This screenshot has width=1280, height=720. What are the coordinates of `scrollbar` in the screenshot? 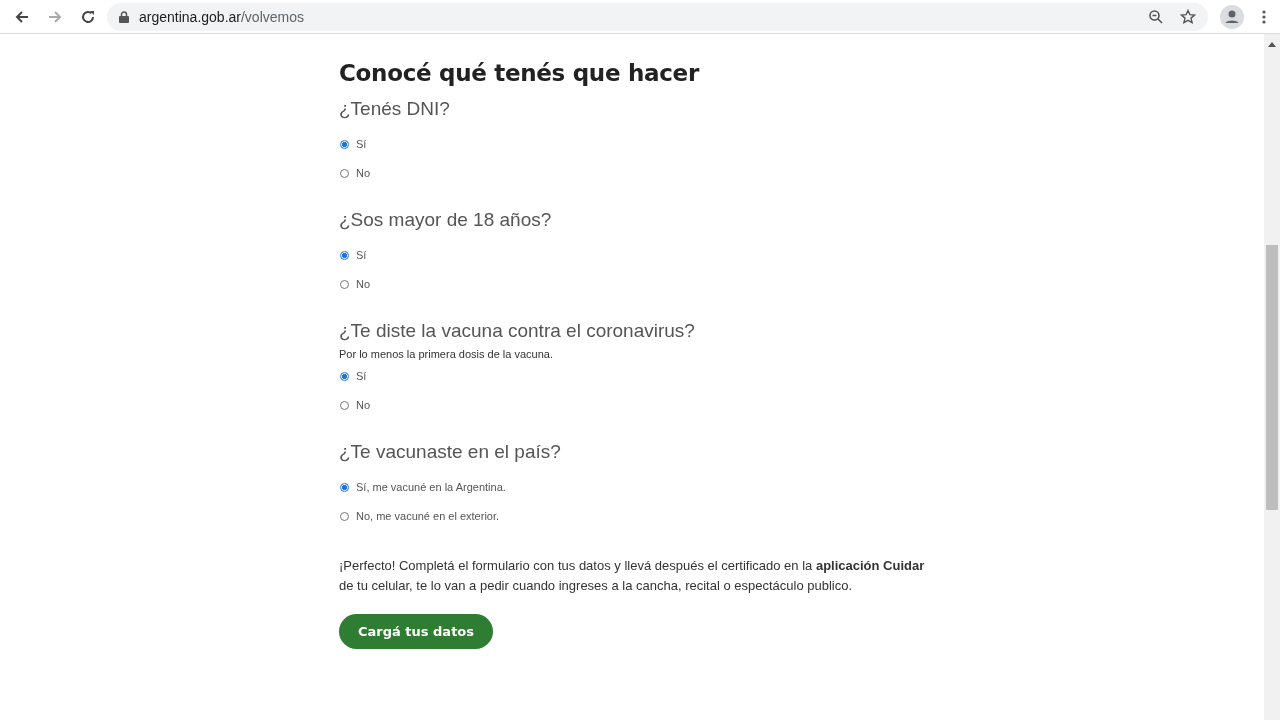 It's located at (1272, 377).